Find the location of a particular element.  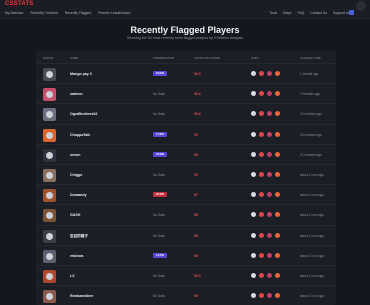

player-name: GASH is located at coordinates (75, 215).